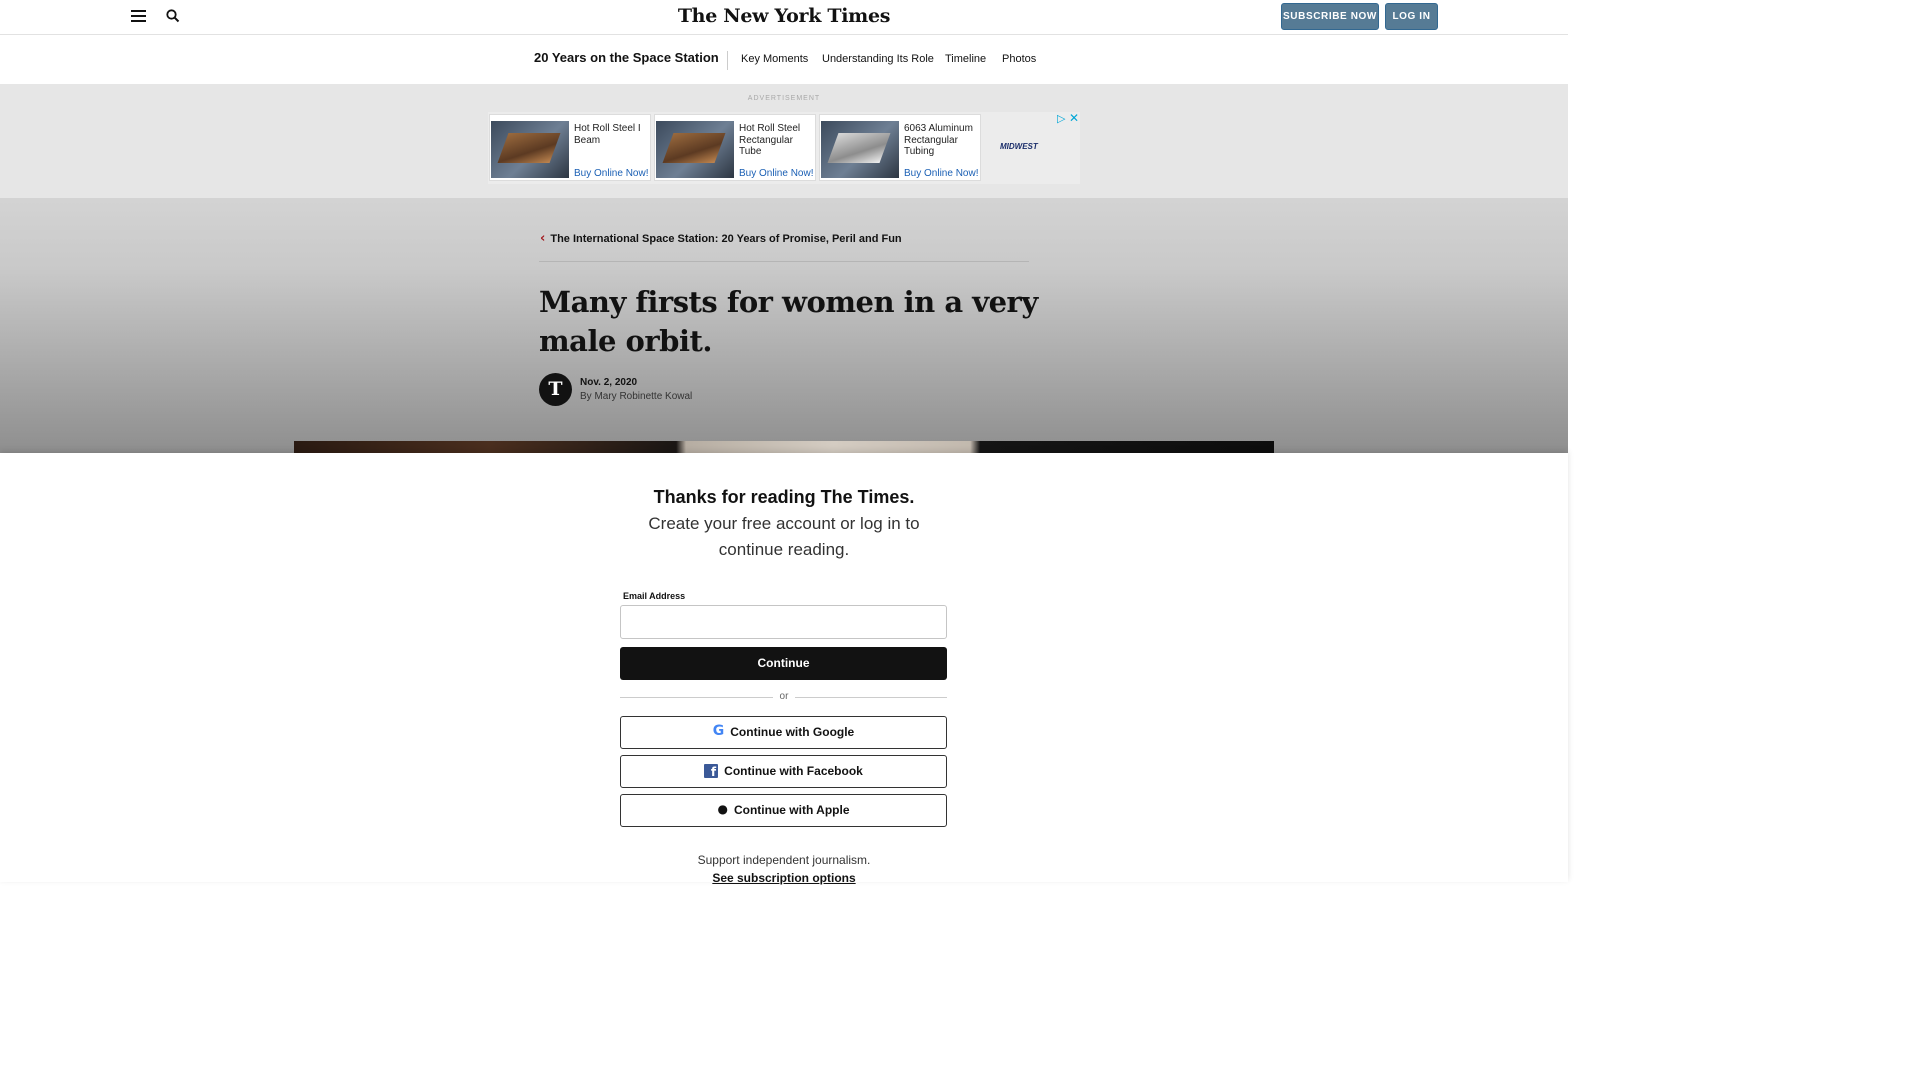 Image resolution: width=1920 pixels, height=1080 pixels. I want to click on nav-item-timeline: Timeline, so click(965, 59).